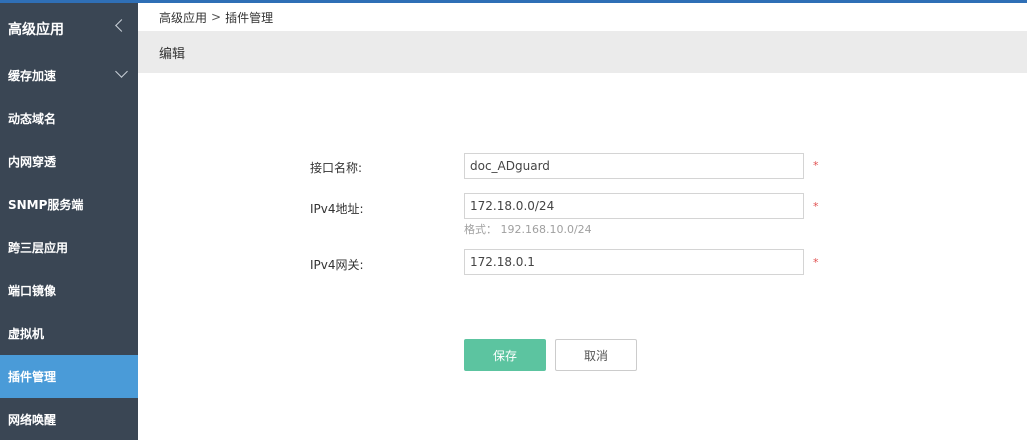  Describe the element at coordinates (38, 248) in the screenshot. I see `sidebar-item-label: 跨三层应用` at that location.